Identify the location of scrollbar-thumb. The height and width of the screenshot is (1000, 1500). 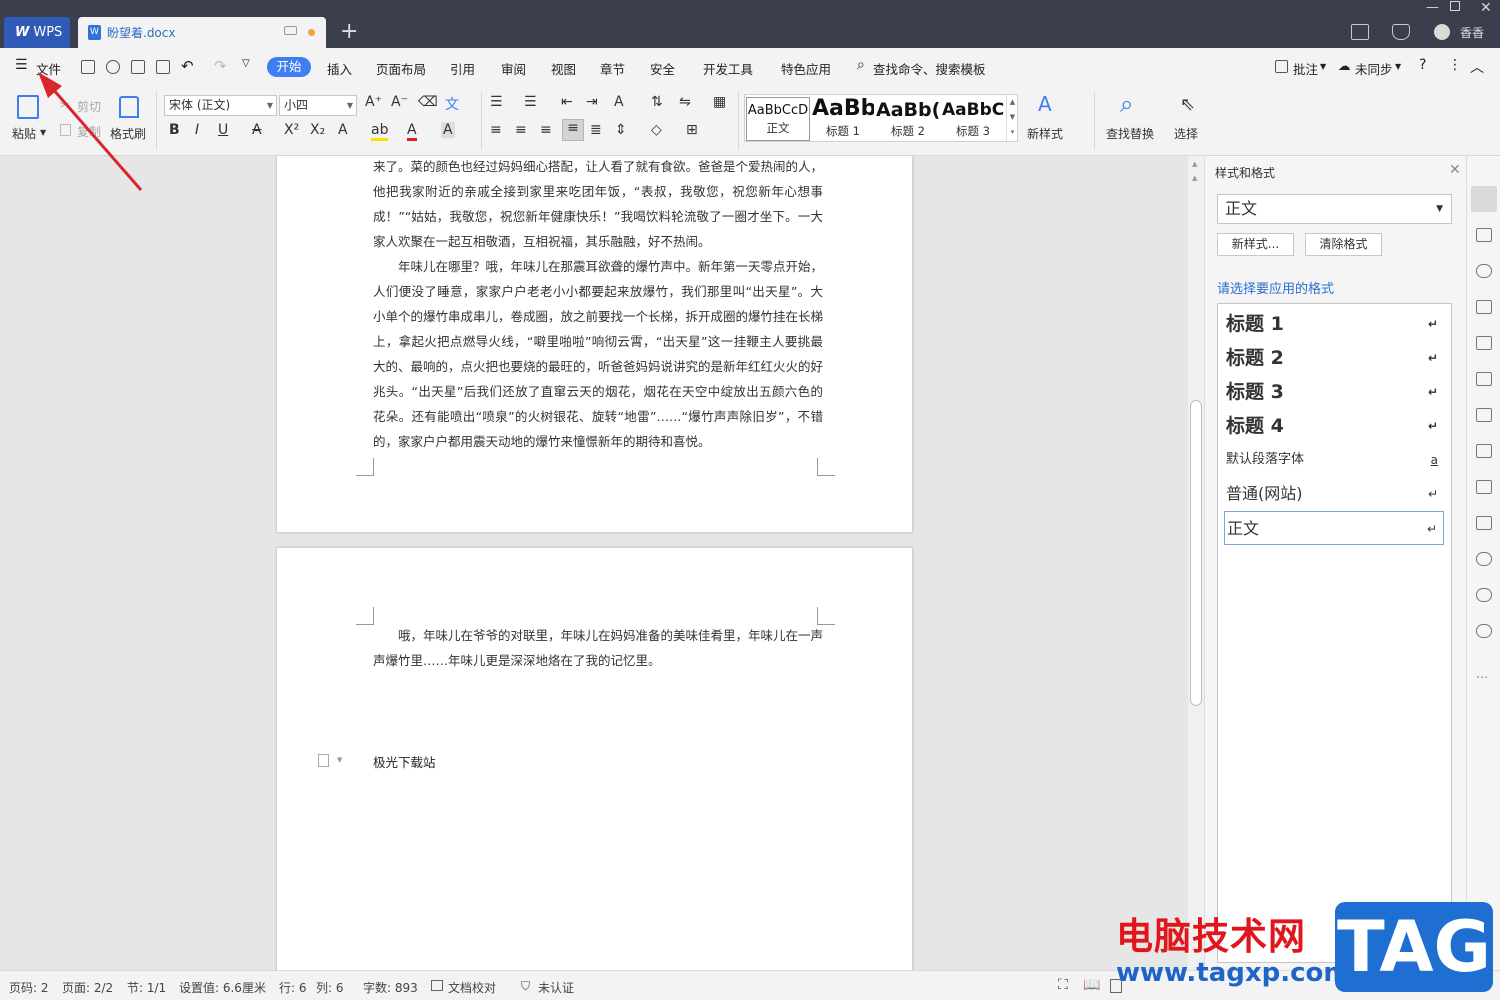
(1196, 553).